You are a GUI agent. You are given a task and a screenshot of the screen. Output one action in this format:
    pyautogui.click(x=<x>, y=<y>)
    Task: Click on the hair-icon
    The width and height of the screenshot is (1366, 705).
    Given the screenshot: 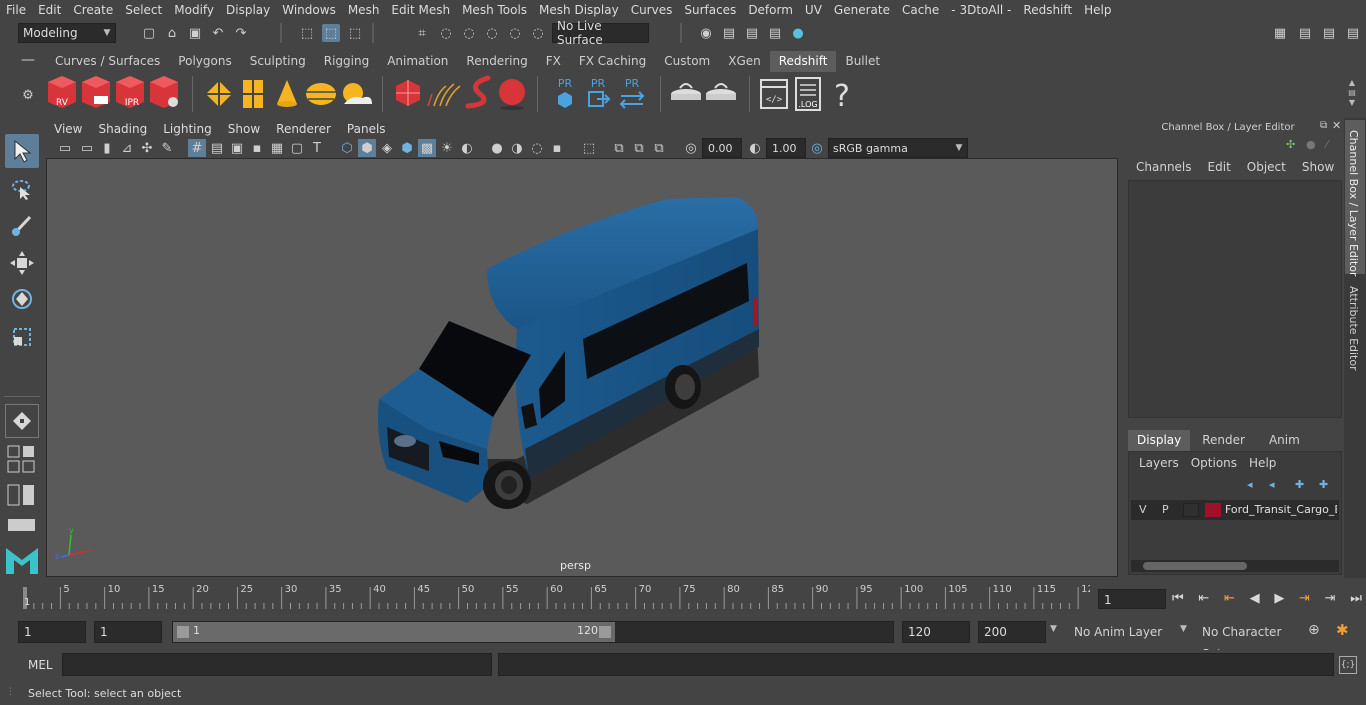 What is the action you would take?
    pyautogui.click(x=444, y=95)
    